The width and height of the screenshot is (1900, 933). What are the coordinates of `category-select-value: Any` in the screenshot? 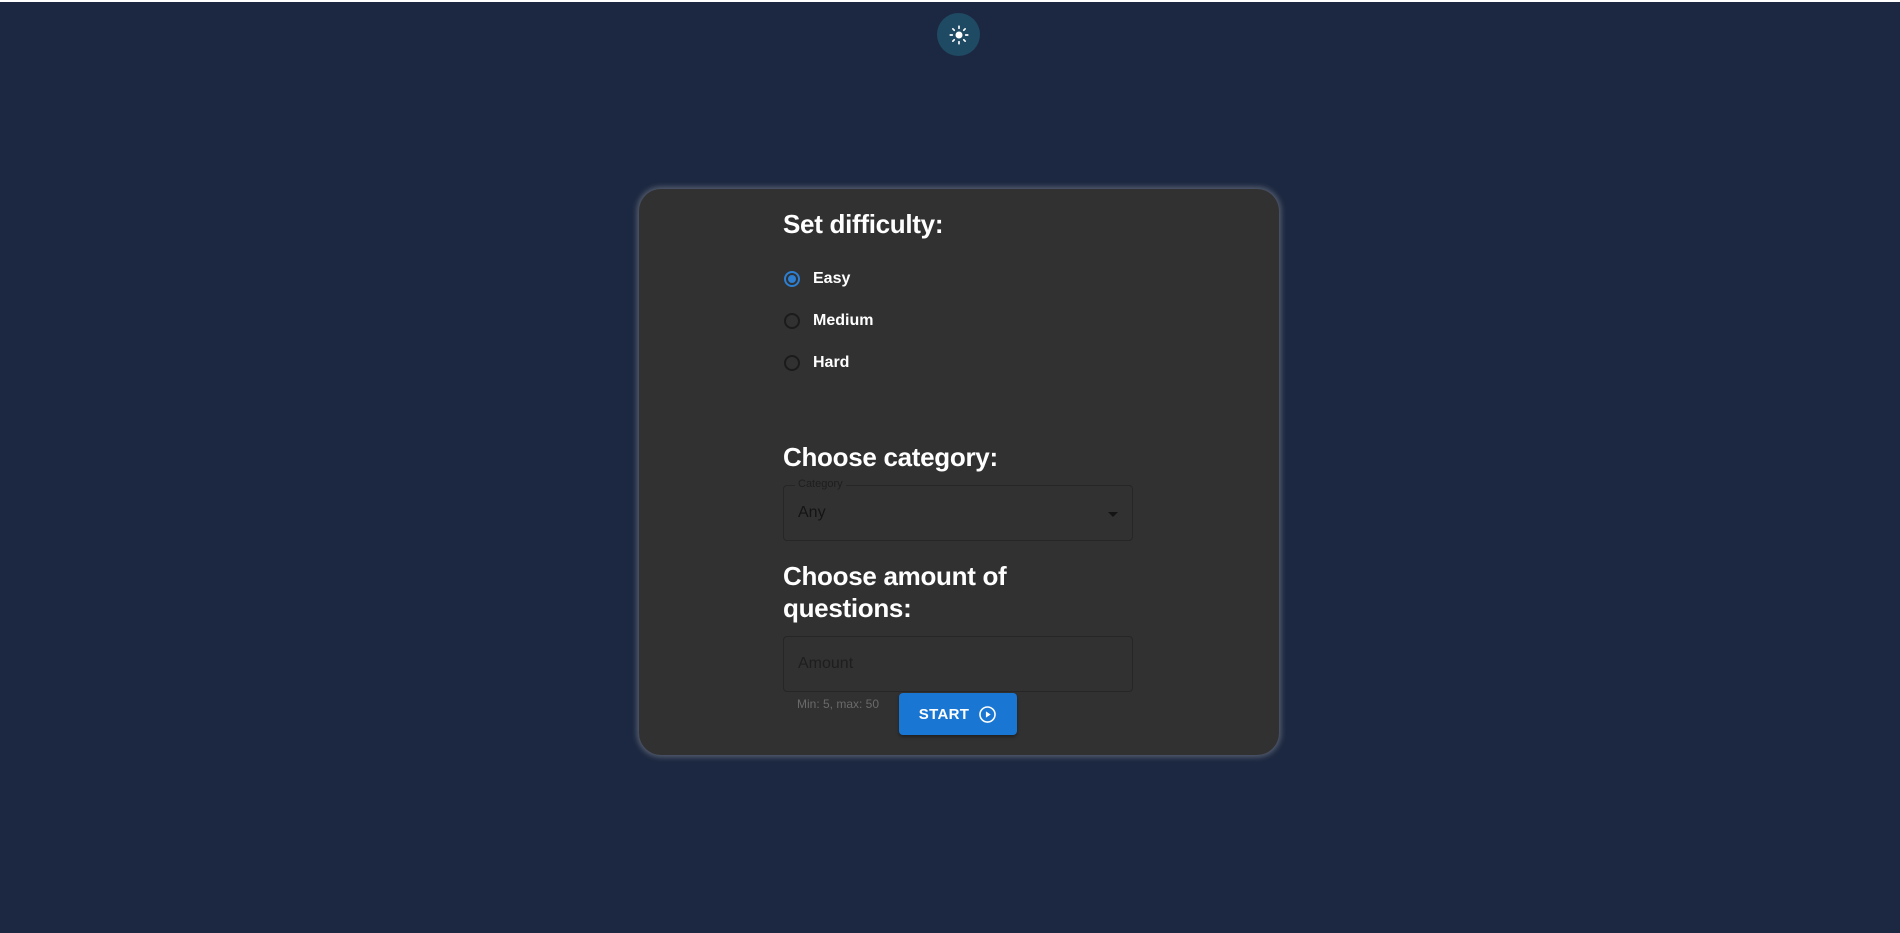 It's located at (812, 513).